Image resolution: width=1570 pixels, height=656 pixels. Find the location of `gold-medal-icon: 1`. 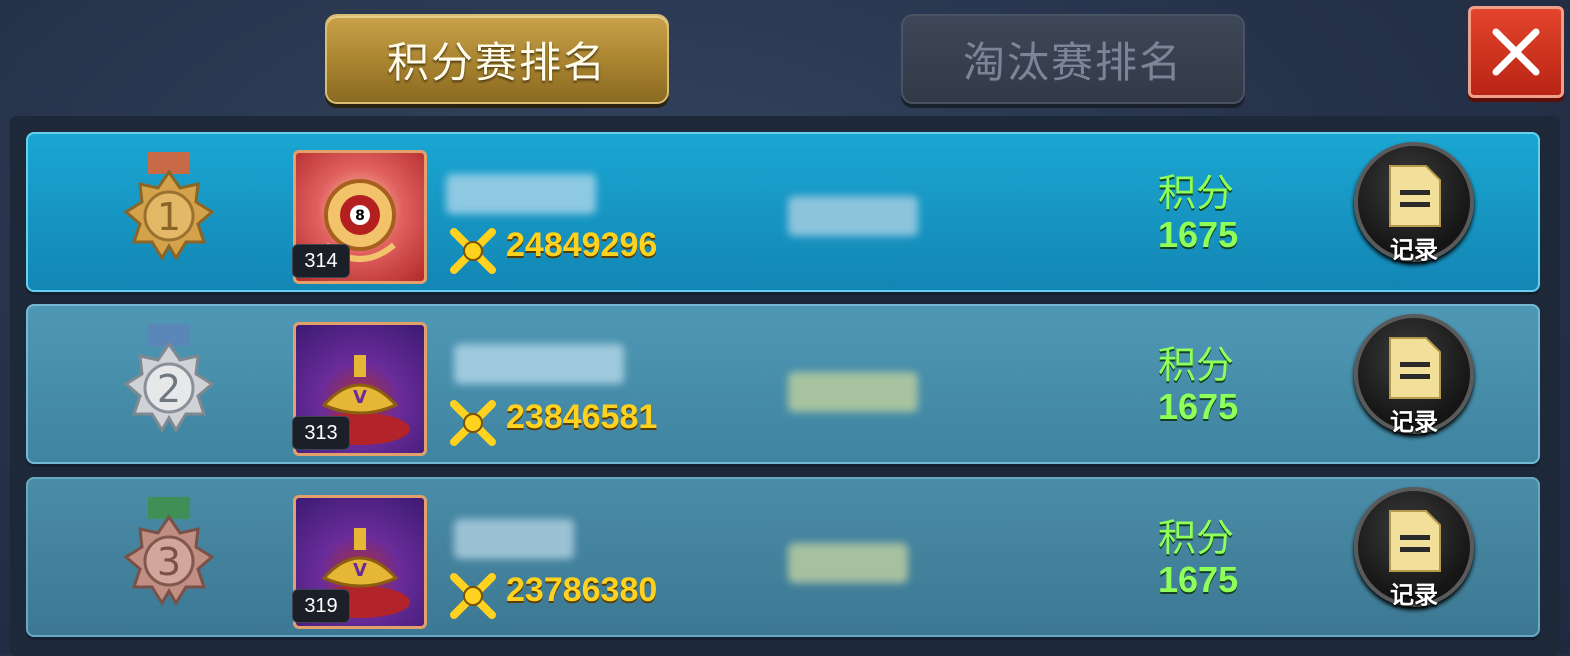

gold-medal-icon: 1 is located at coordinates (169, 206).